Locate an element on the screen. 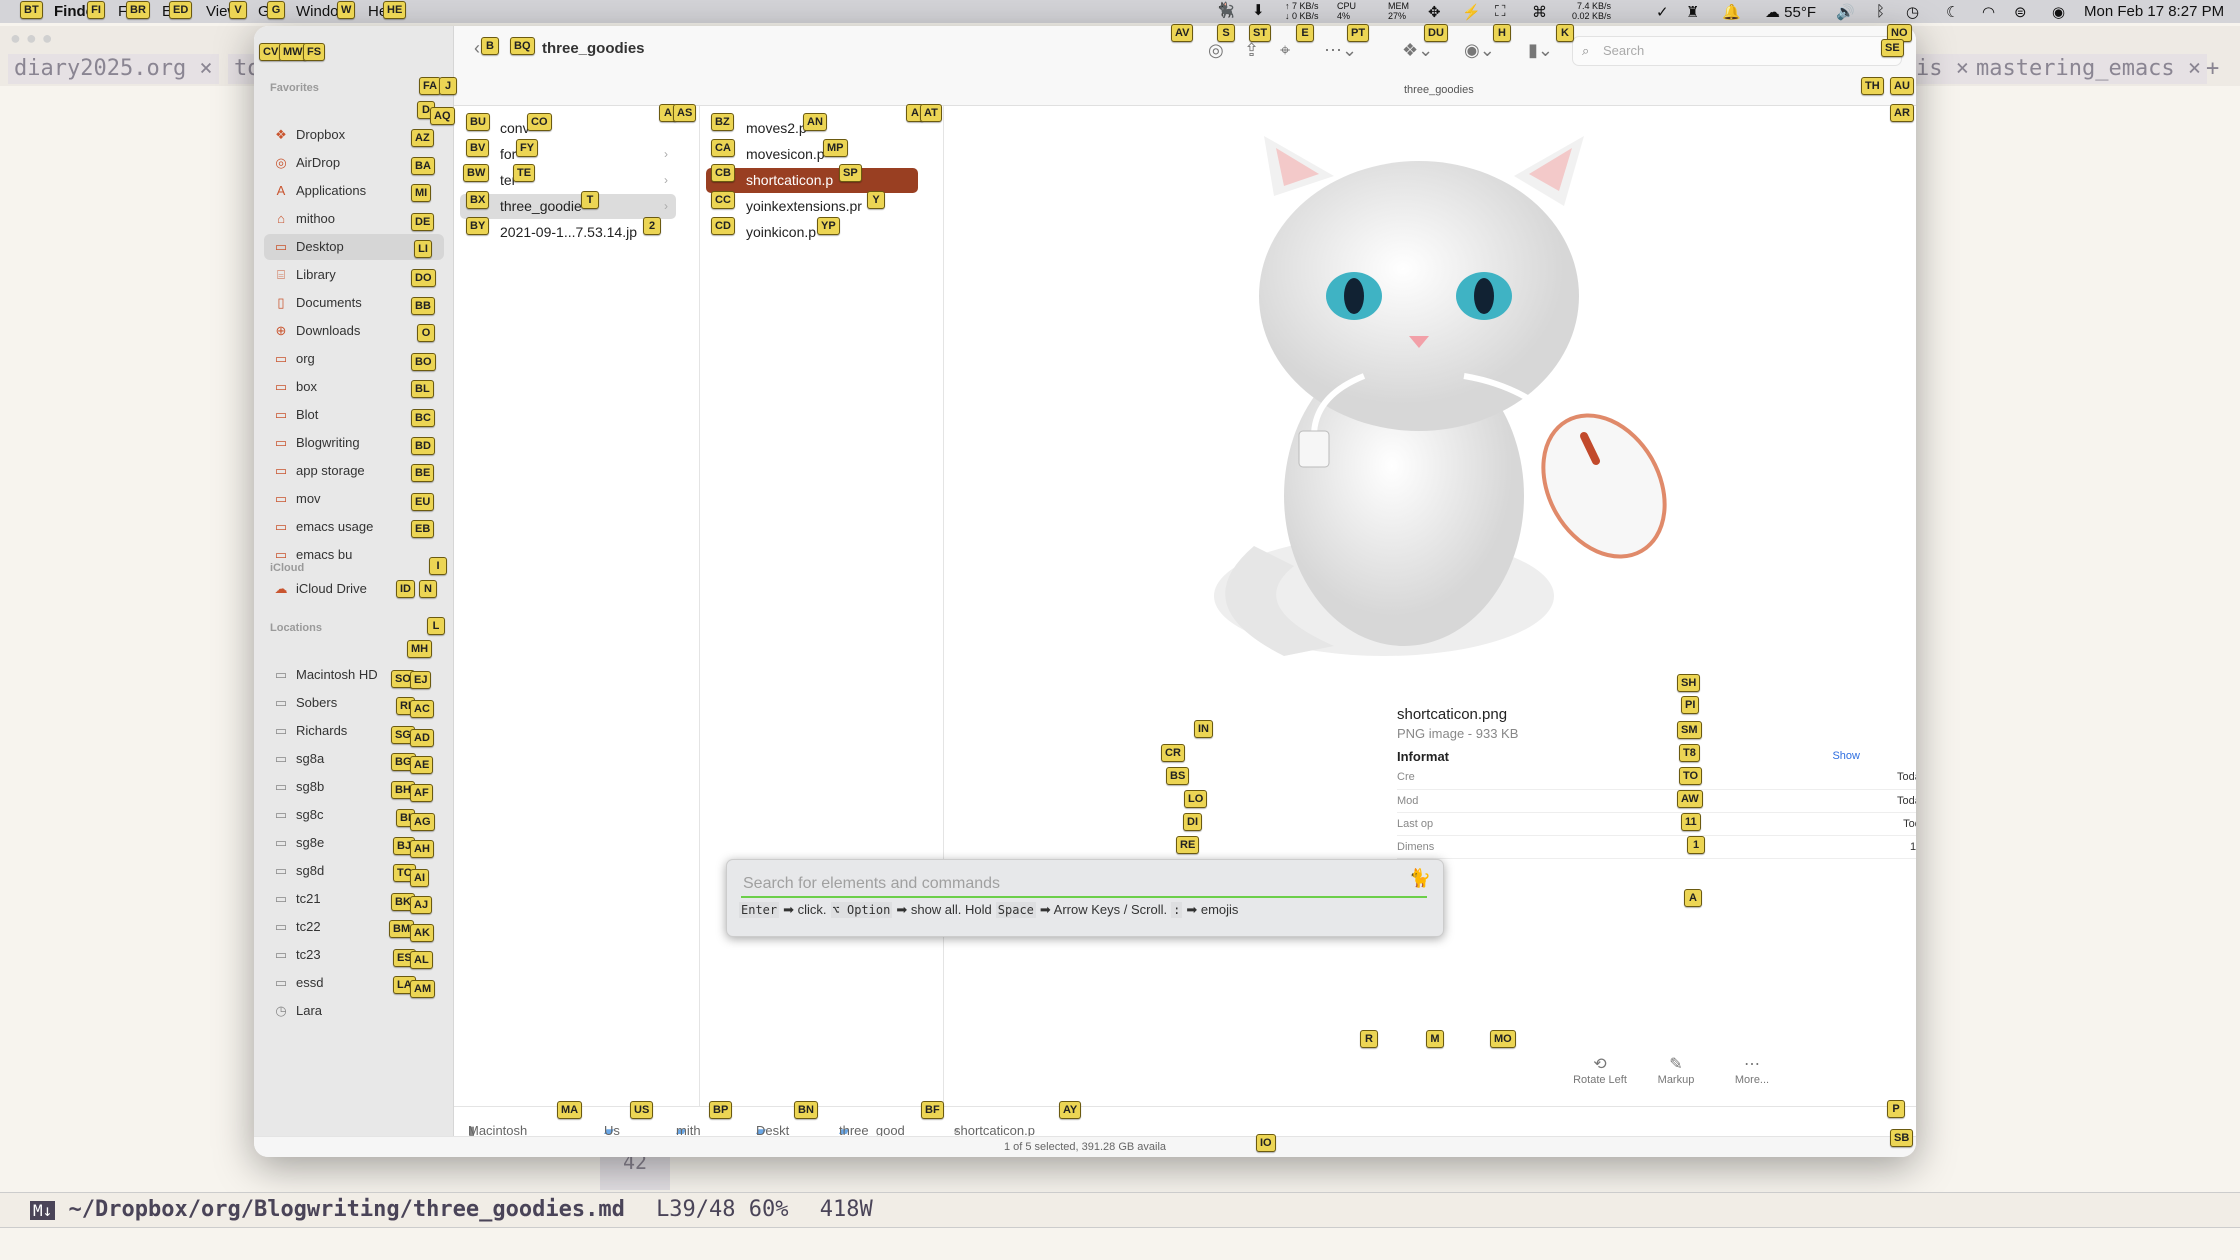 This screenshot has width=2240, height=1260. hint-badge: US is located at coordinates (642, 1110).